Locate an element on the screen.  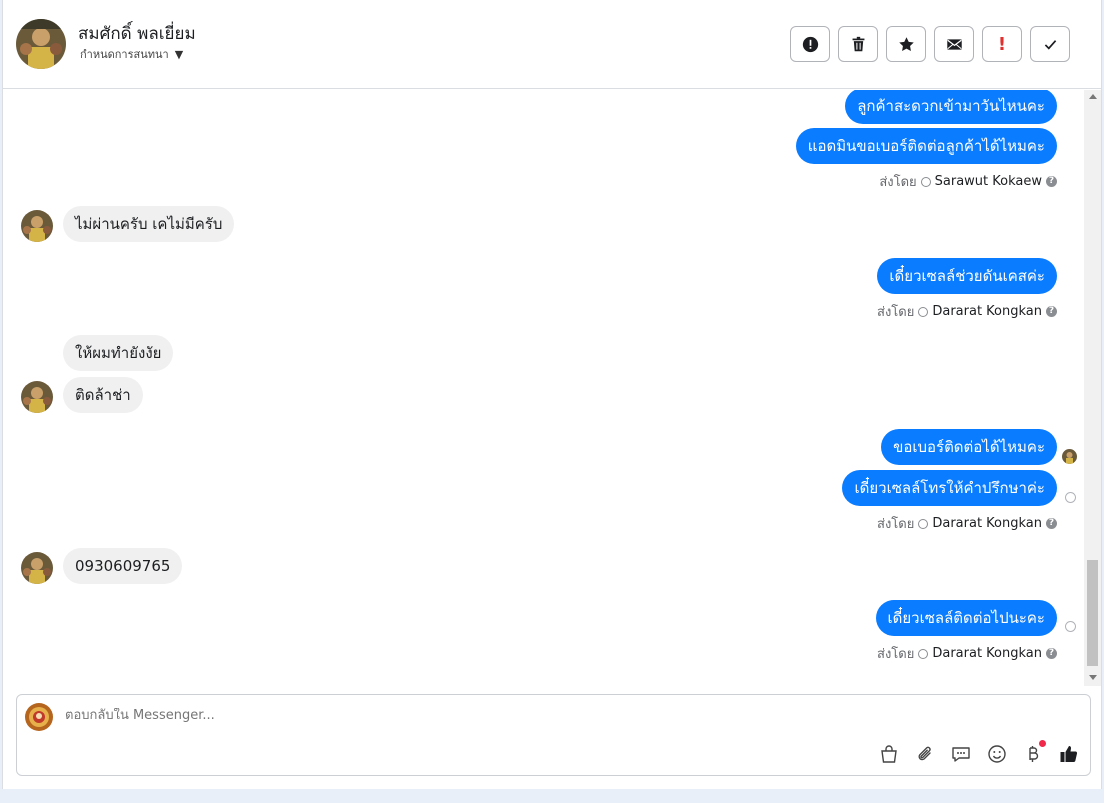
shop-button is located at coordinates (889, 754).